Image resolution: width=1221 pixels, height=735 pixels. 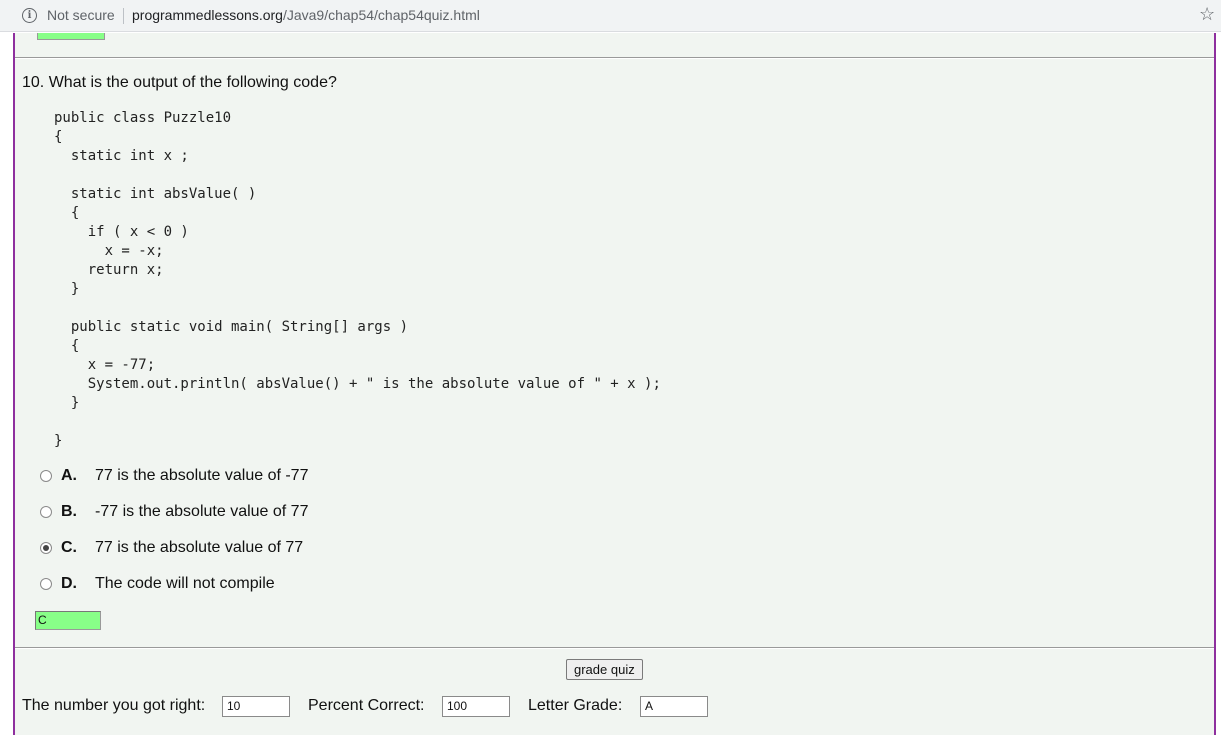 I want to click on letter-grade-field: A, so click(x=674, y=706).